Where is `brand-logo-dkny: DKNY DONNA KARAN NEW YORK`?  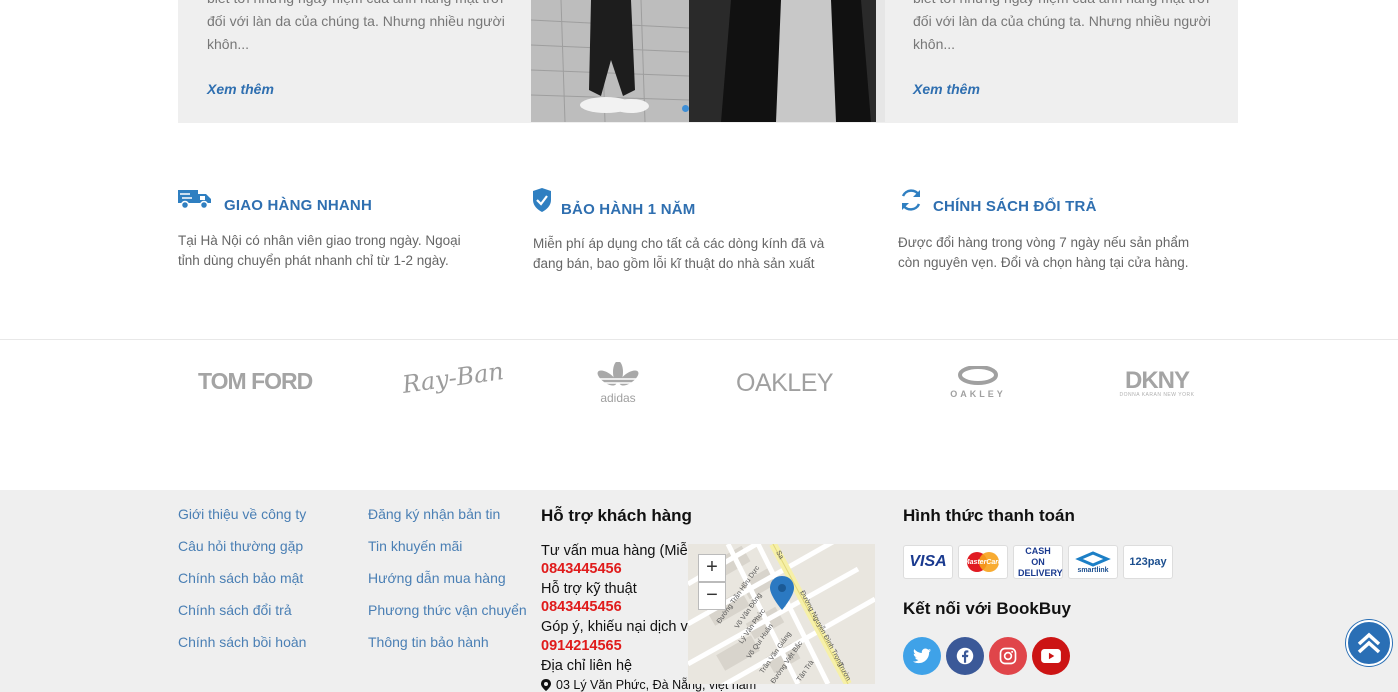
brand-logo-dkny: DKNY DONNA KARAN NEW YORK is located at coordinates (1157, 382).